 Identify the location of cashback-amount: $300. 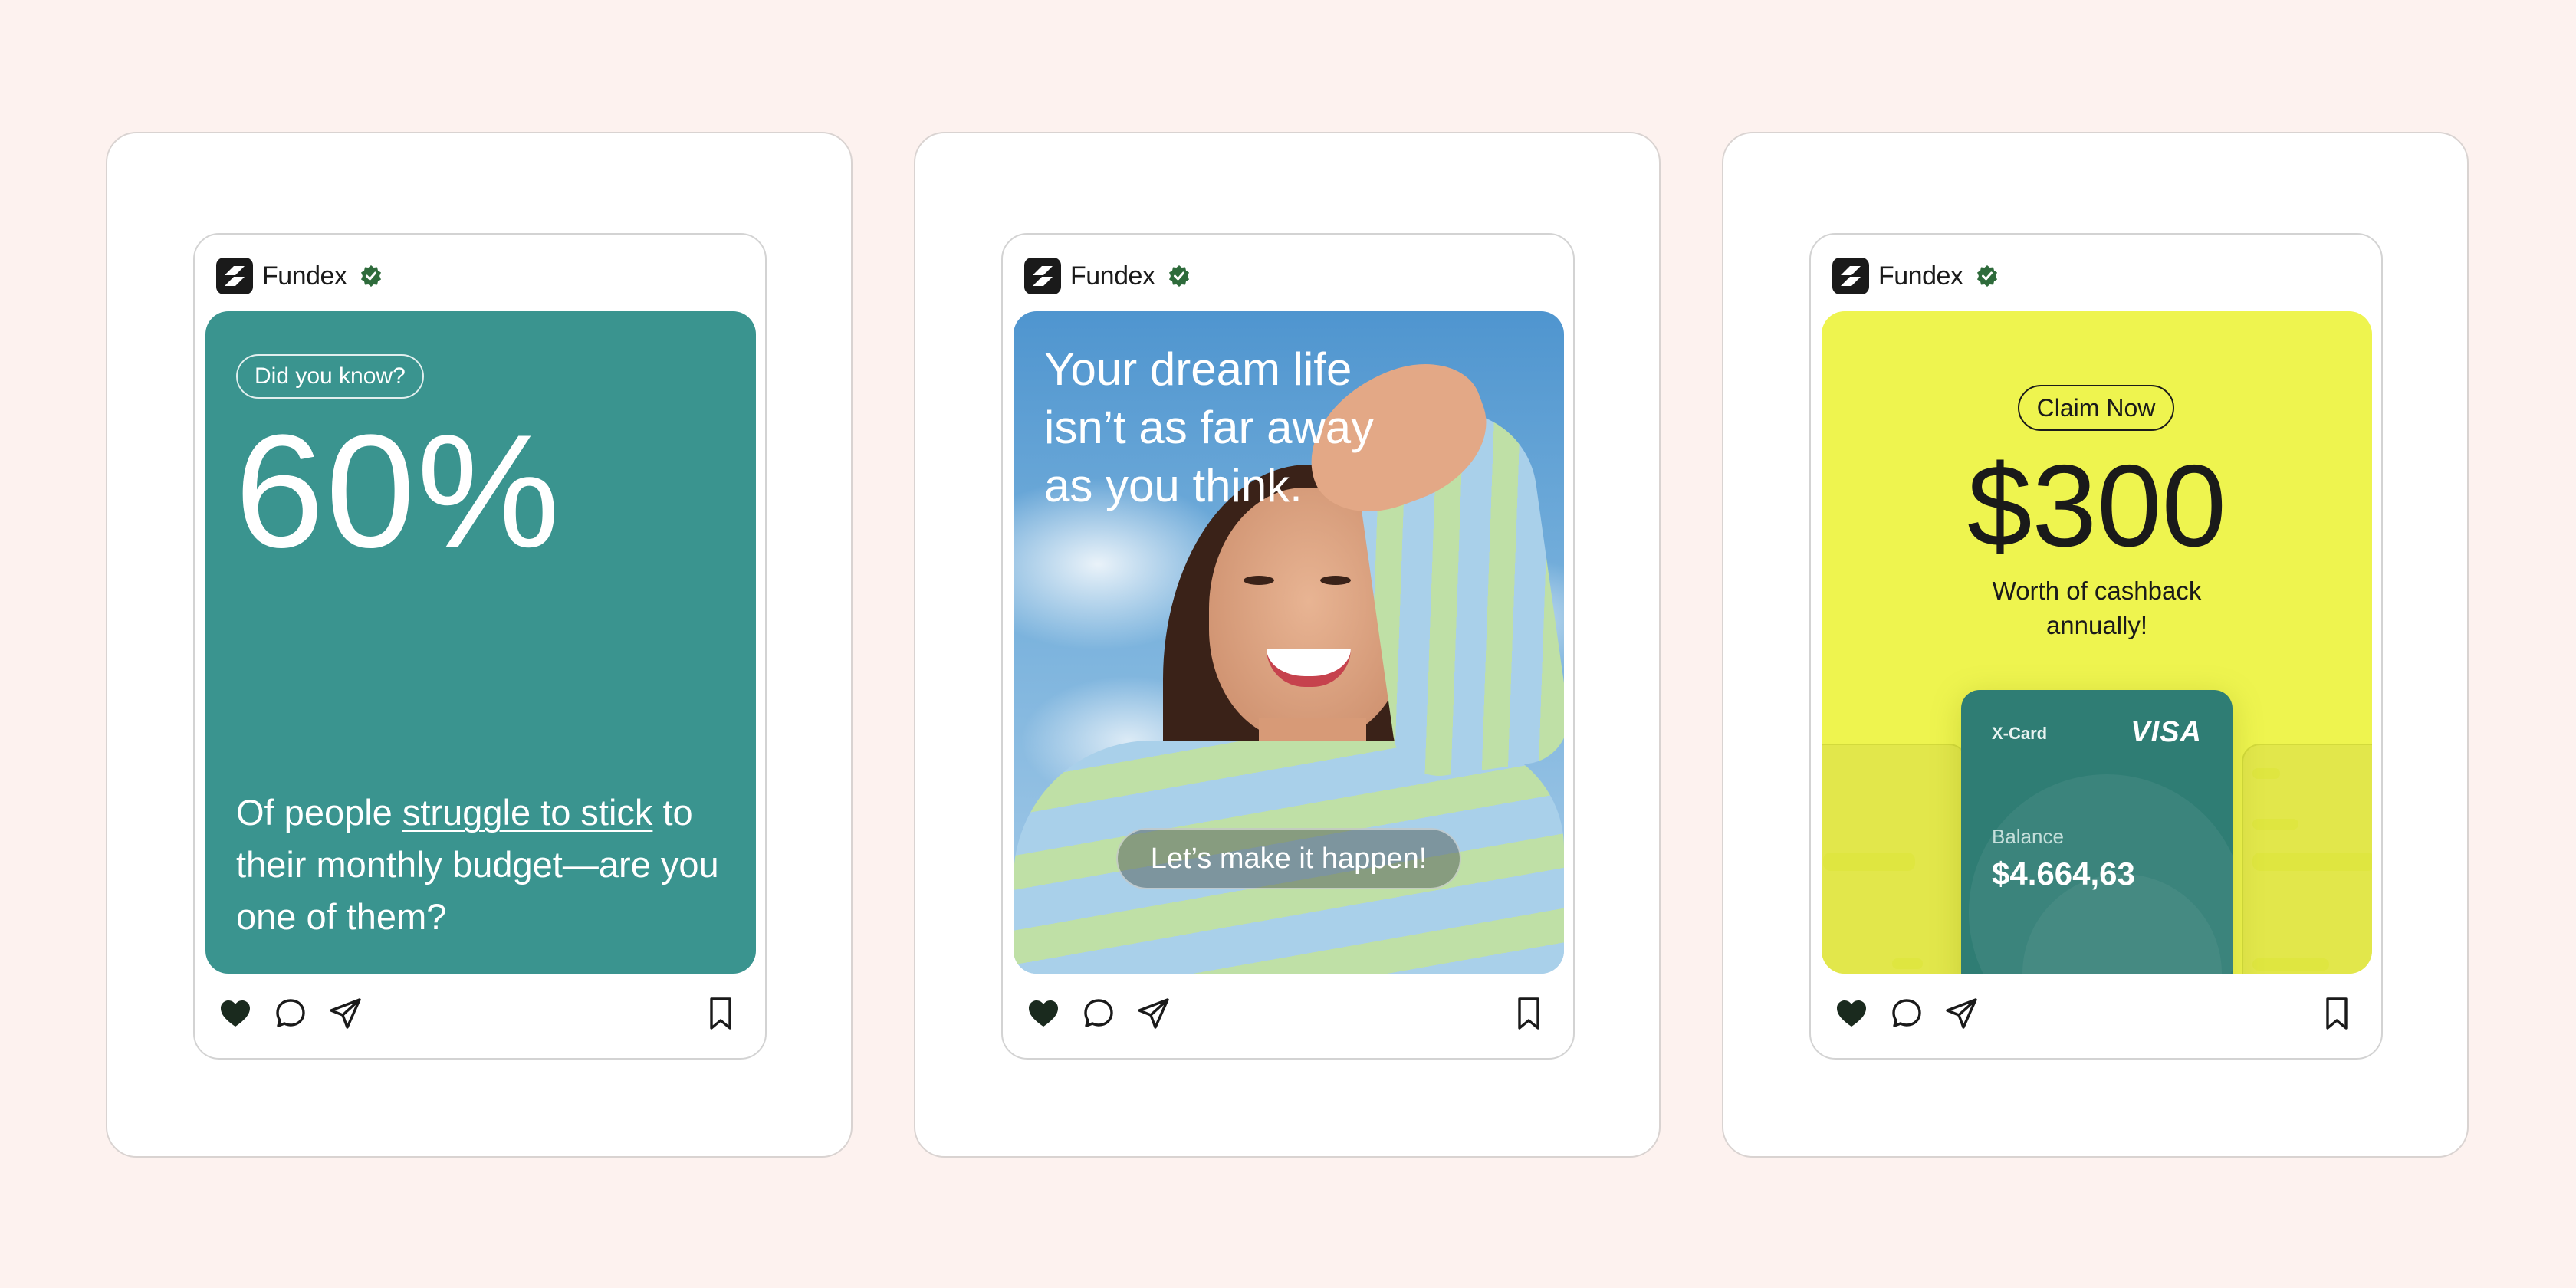
(2097, 506).